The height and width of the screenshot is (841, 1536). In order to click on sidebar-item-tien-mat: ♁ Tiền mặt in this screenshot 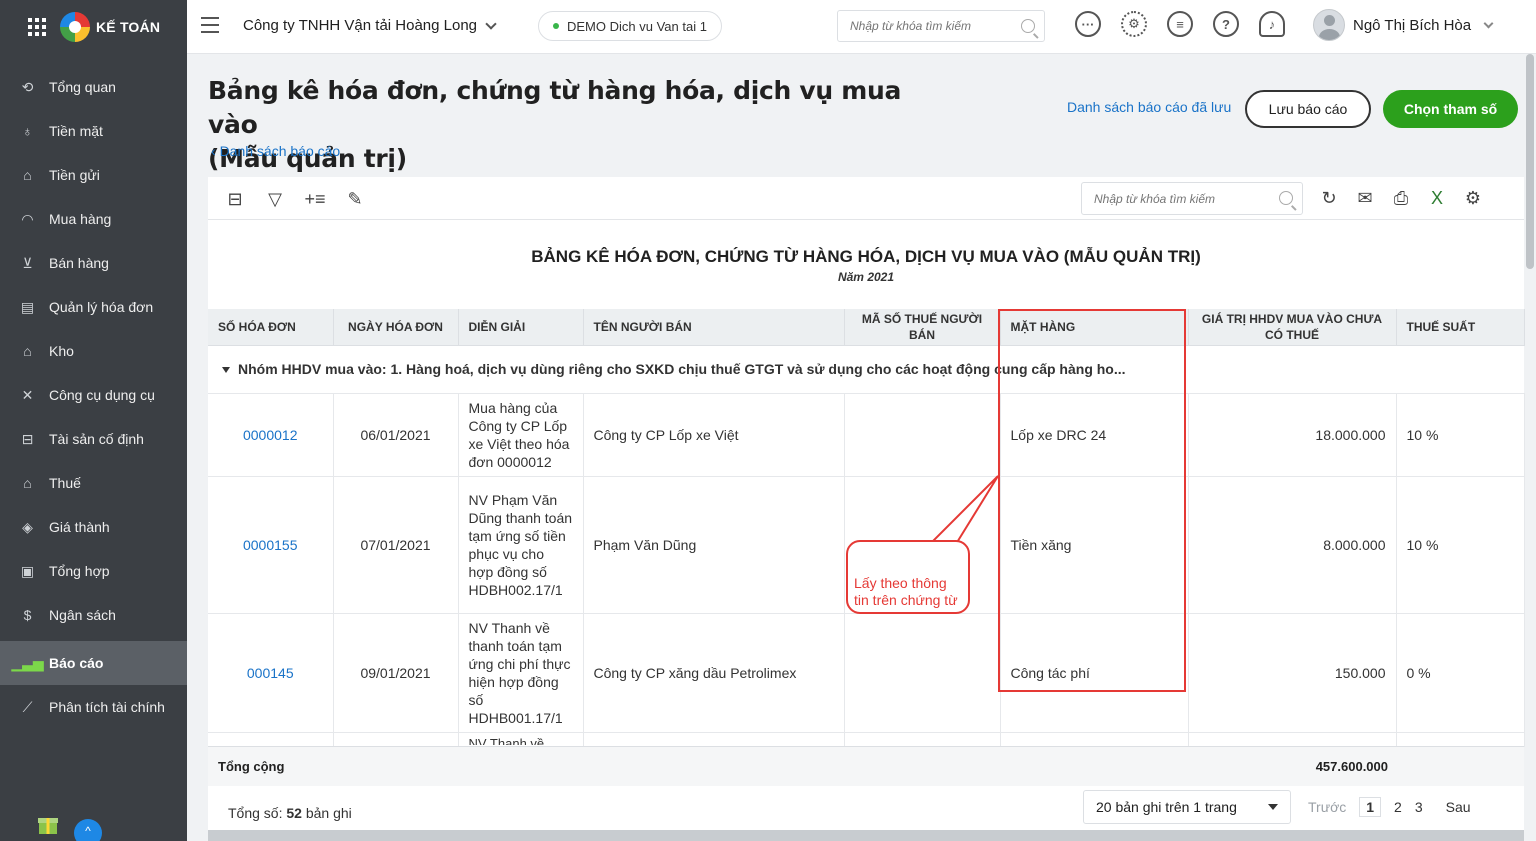, I will do `click(93, 131)`.